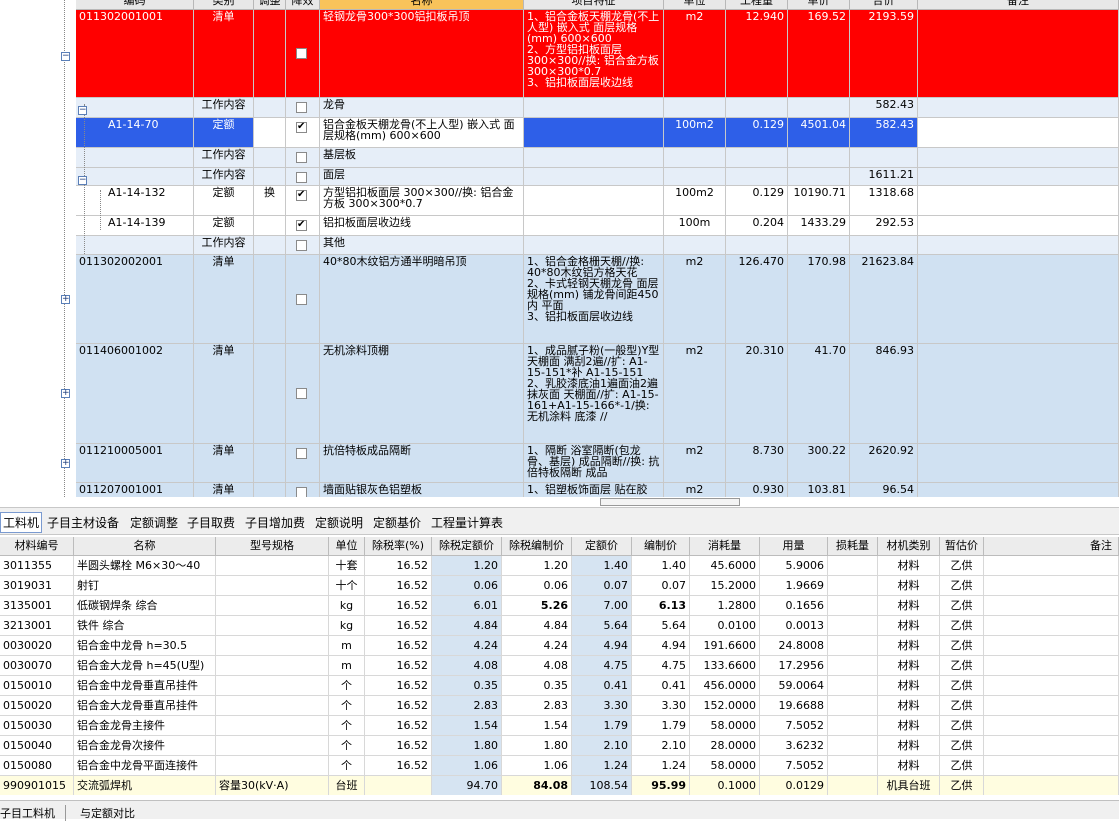  I want to click on material-cell-3: 个, so click(347, 706).